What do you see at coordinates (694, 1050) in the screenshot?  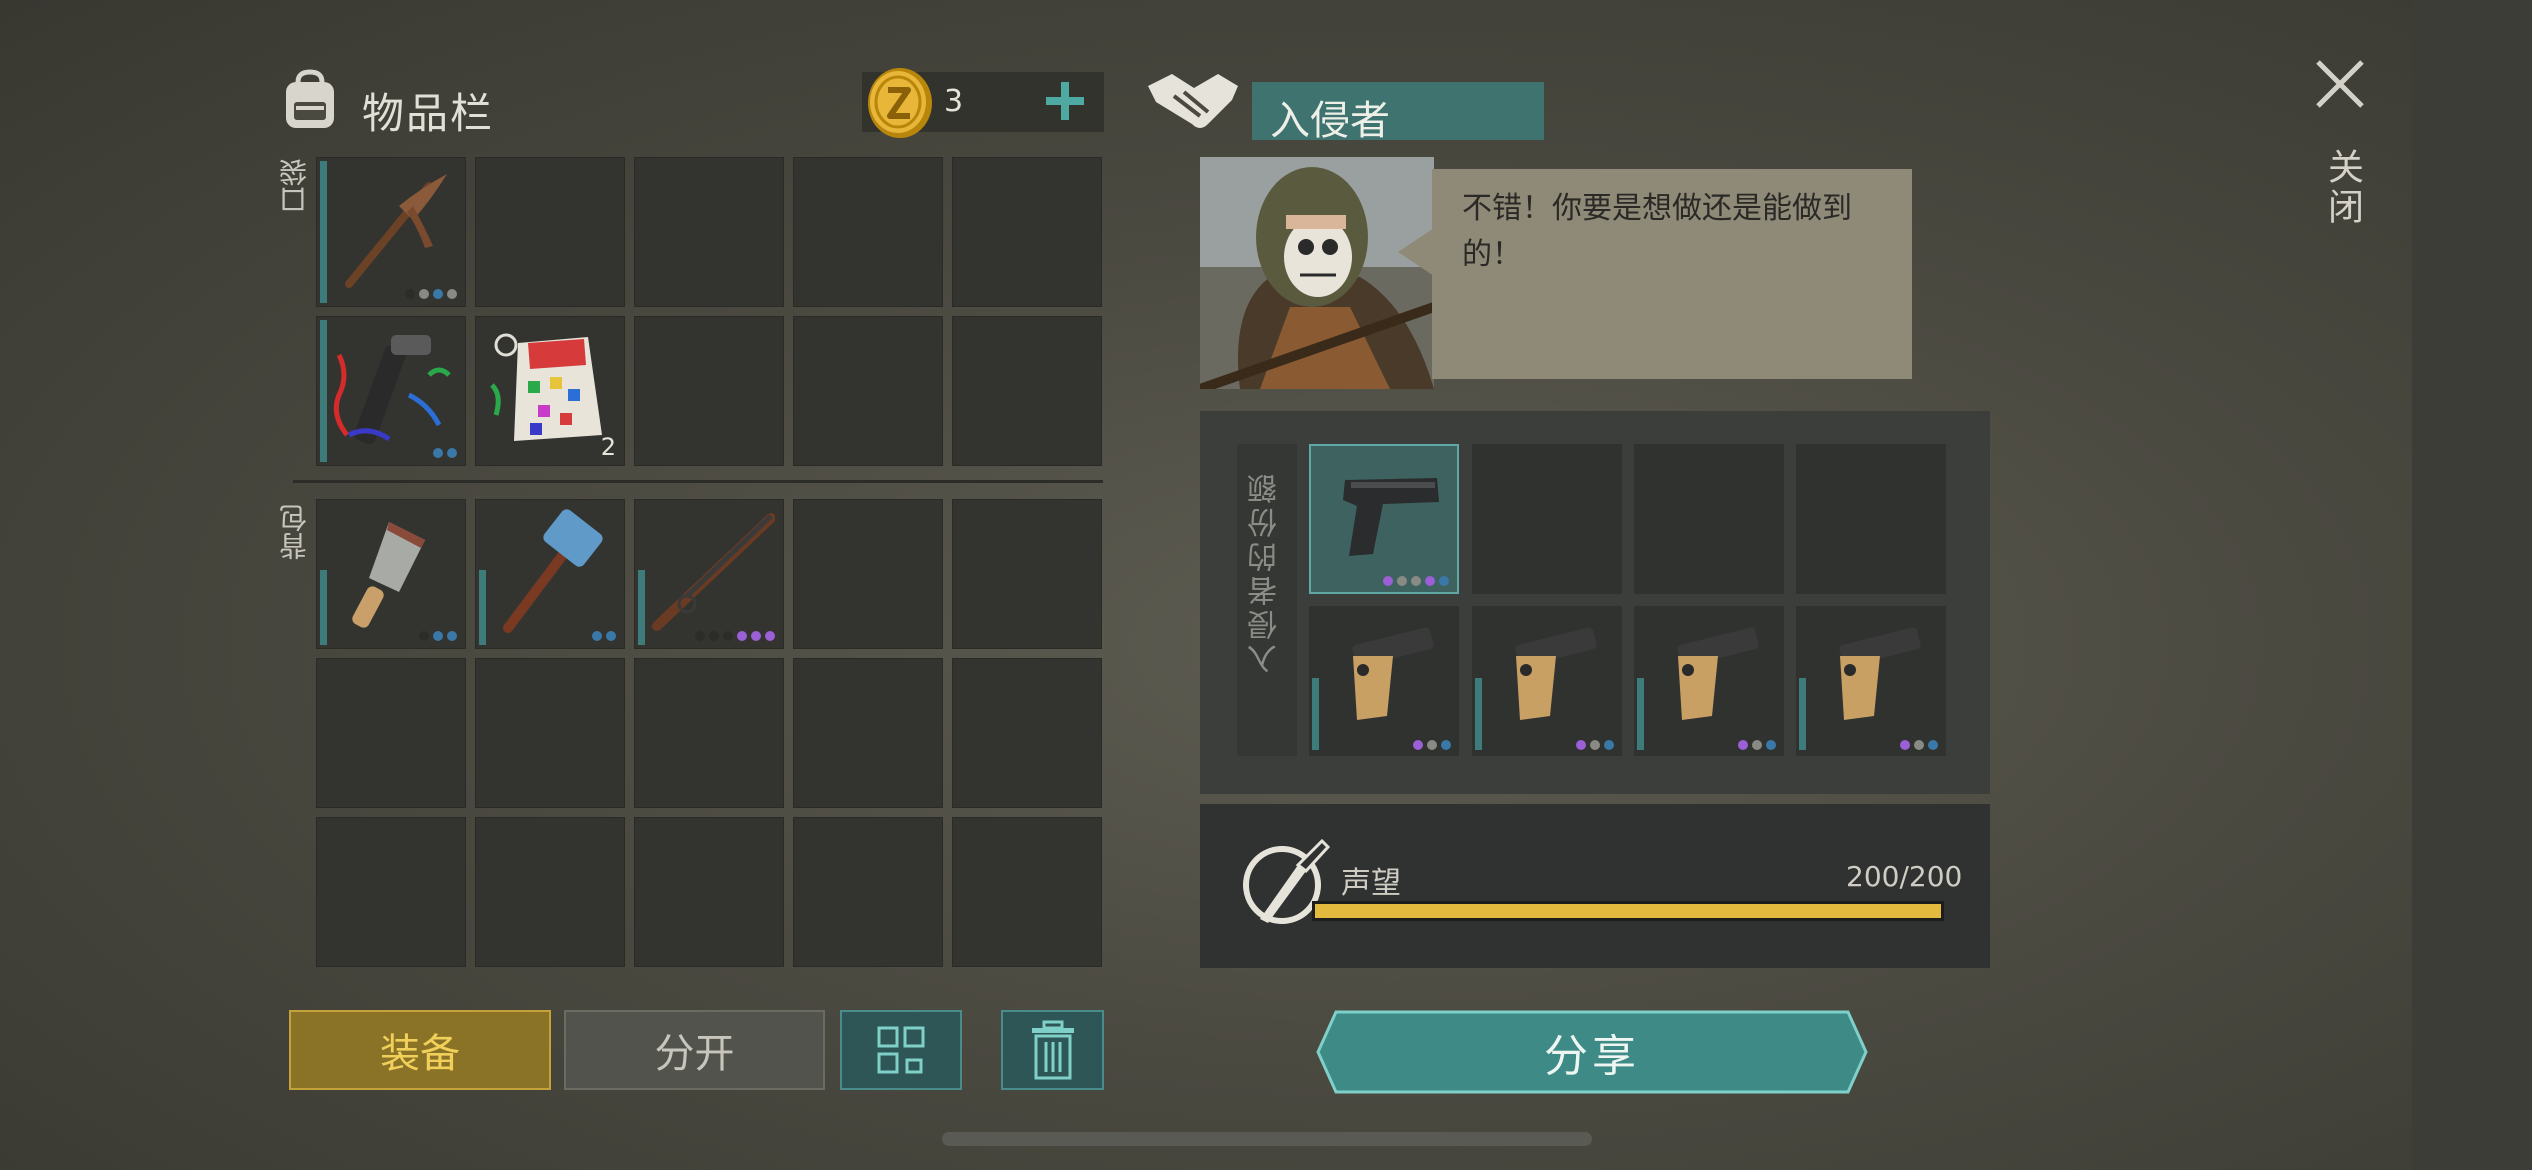 I see `split-button: 分开` at bounding box center [694, 1050].